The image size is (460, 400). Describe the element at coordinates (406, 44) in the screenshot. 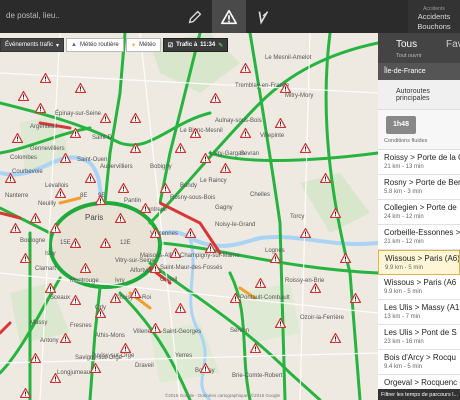

I see `tab-tous: Tous` at that location.